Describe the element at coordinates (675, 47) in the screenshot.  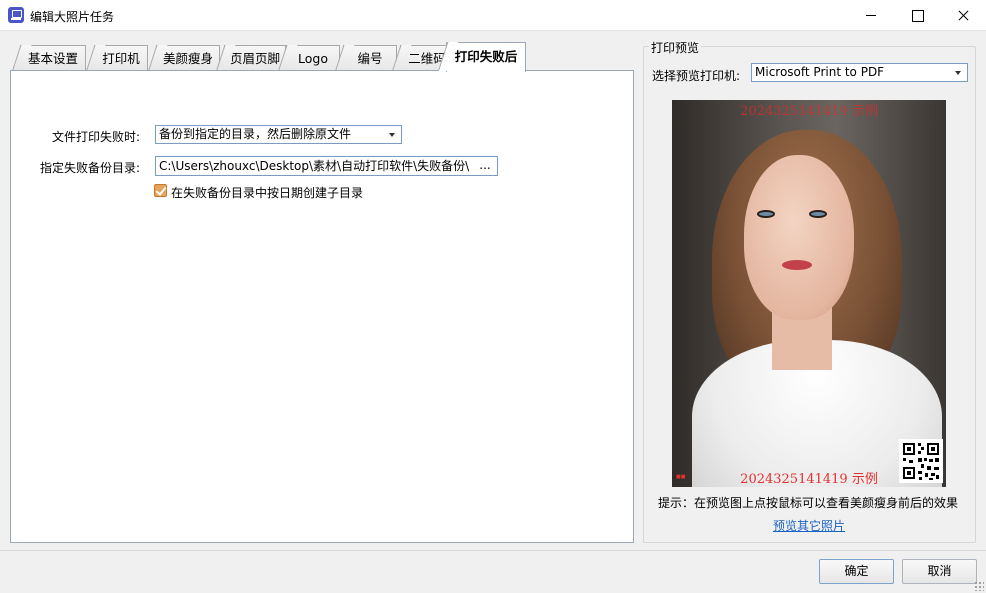
I see `print-preview-title: 打印预览` at that location.